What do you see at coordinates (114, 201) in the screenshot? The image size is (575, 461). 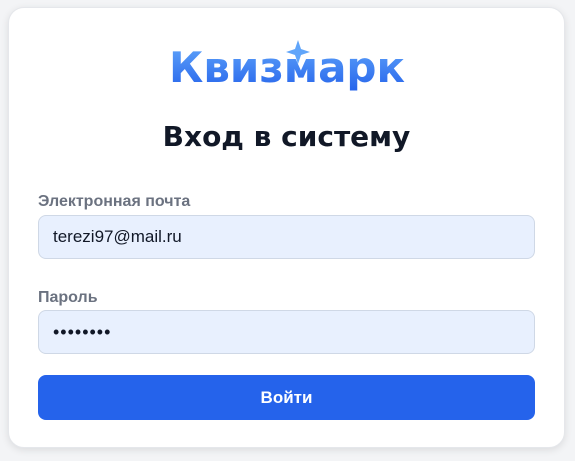 I see `email-label: Электронная почта` at bounding box center [114, 201].